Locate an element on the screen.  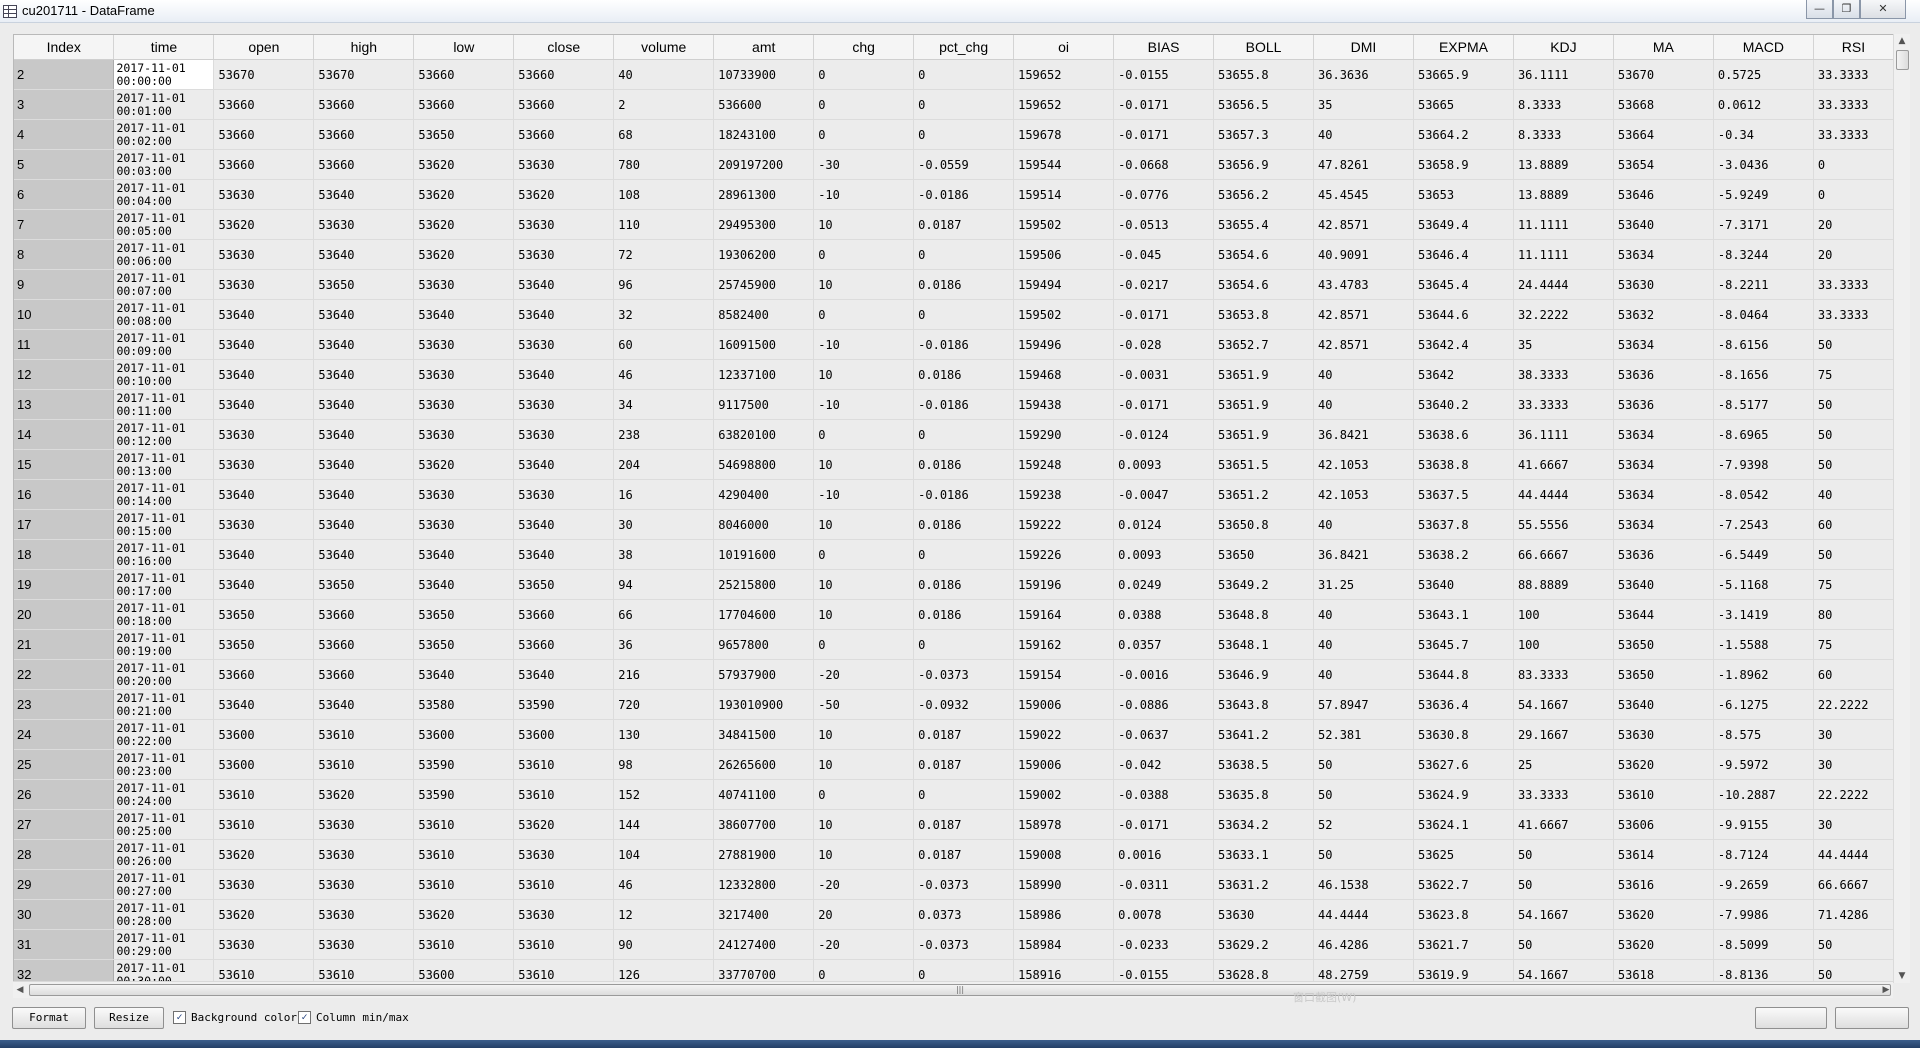
cell-volume: 12 is located at coordinates (664, 914).